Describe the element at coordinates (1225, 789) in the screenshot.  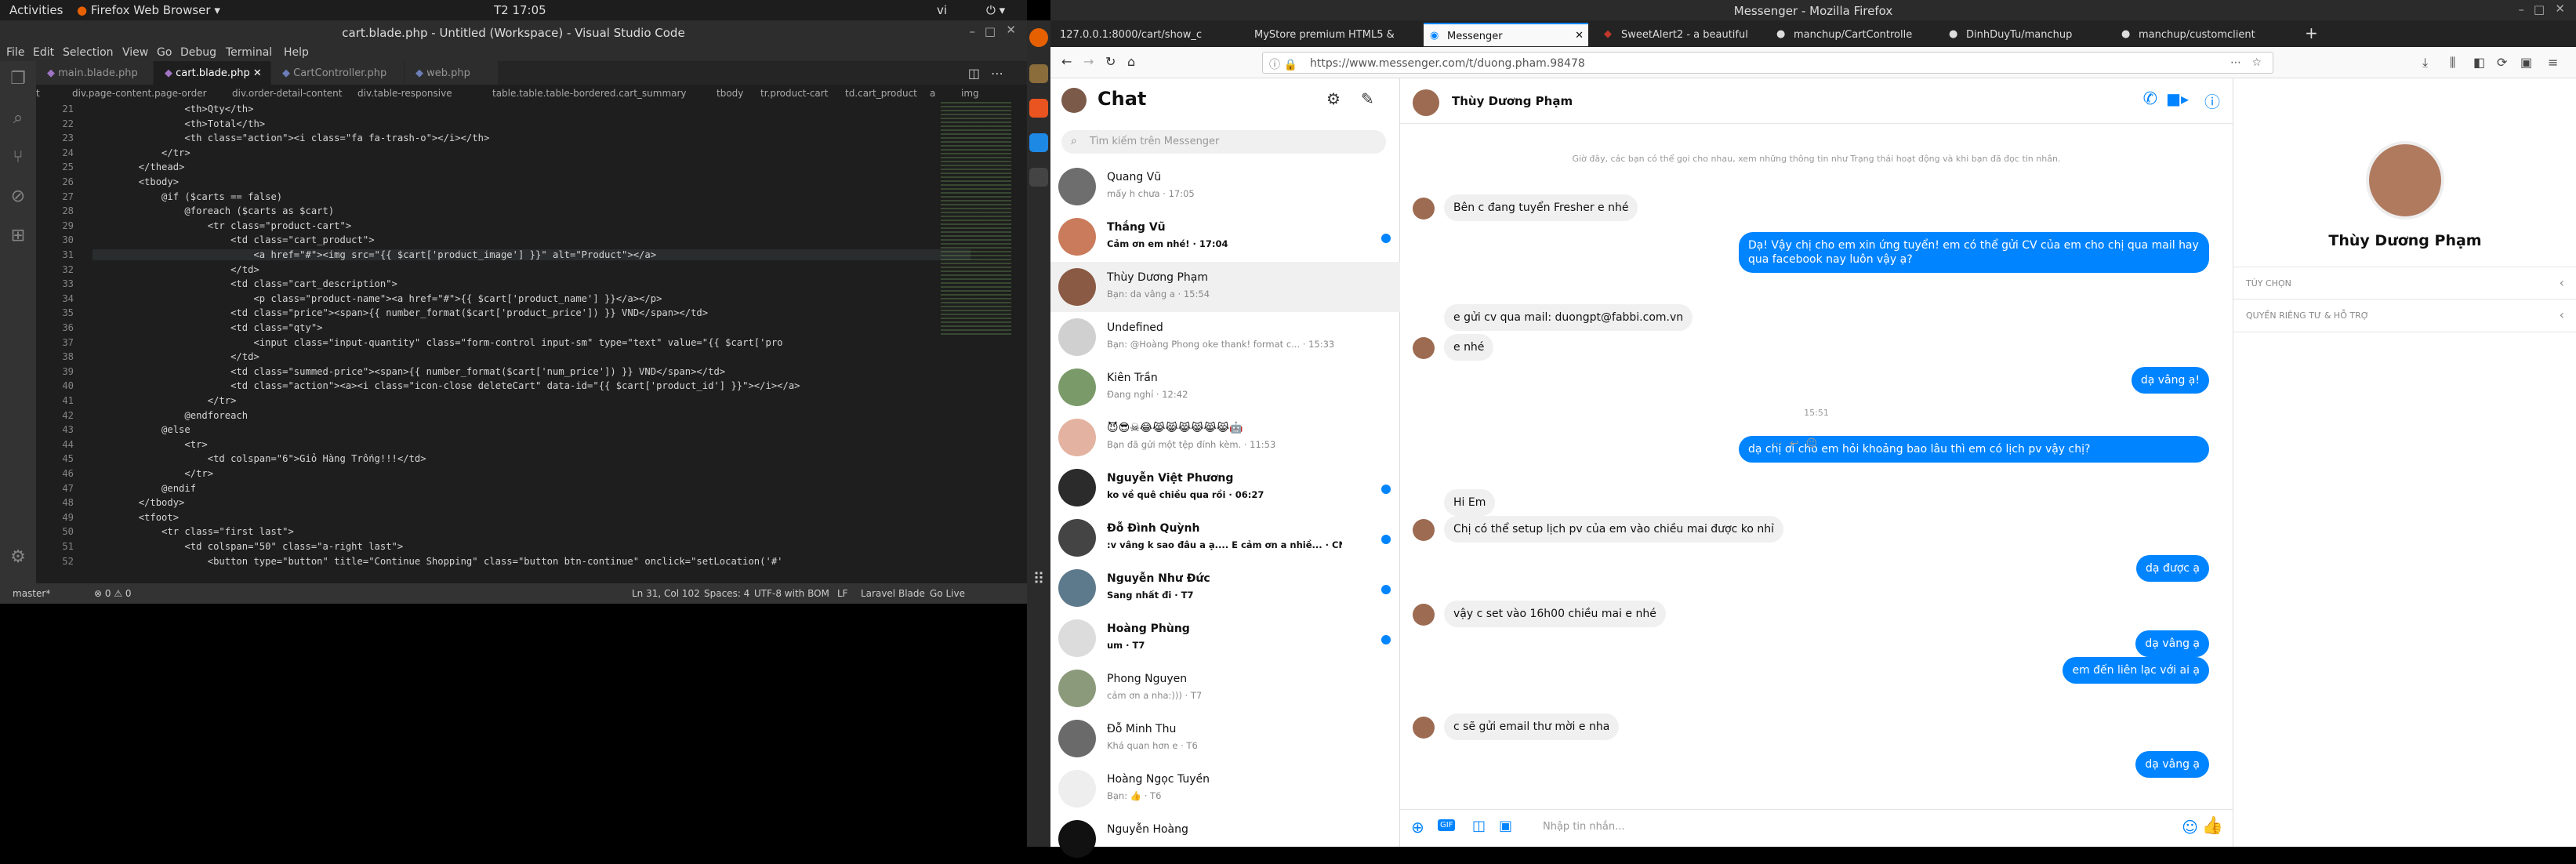
I see `conversation-item: Hoàng Ngọc Tuyền Bạn: 👍 · T6` at that location.